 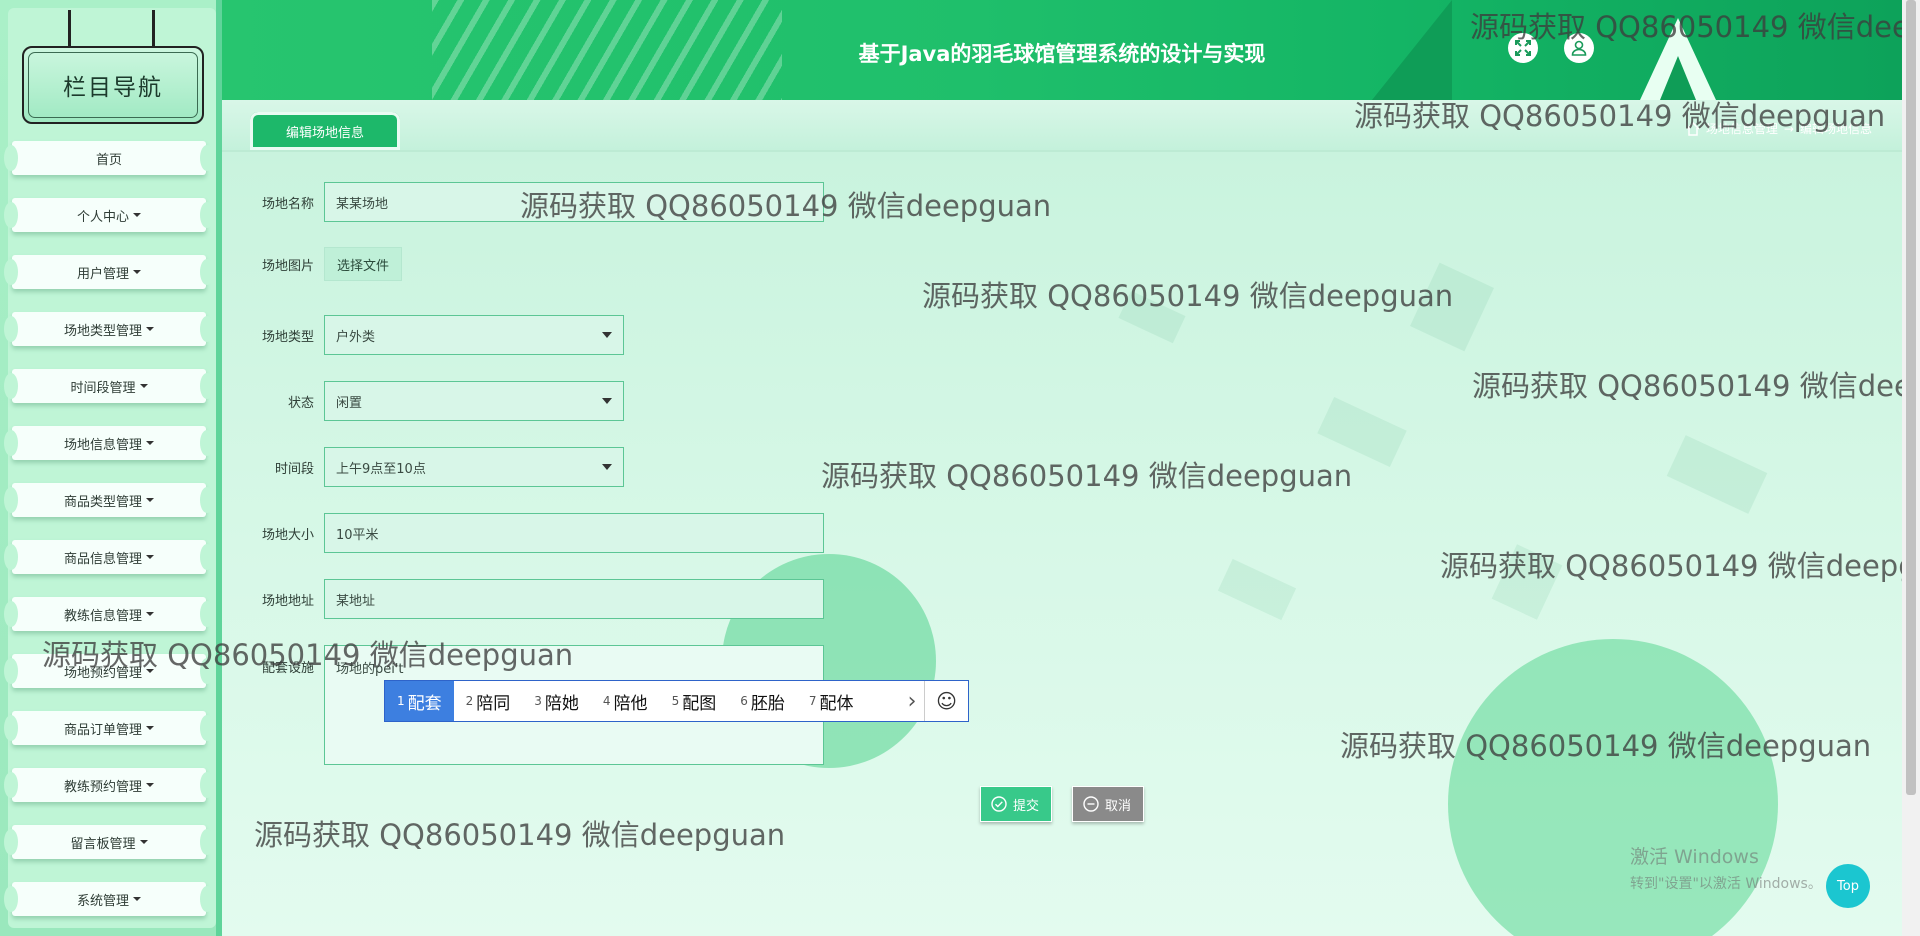 I want to click on status-label: 状态, so click(x=300, y=403).